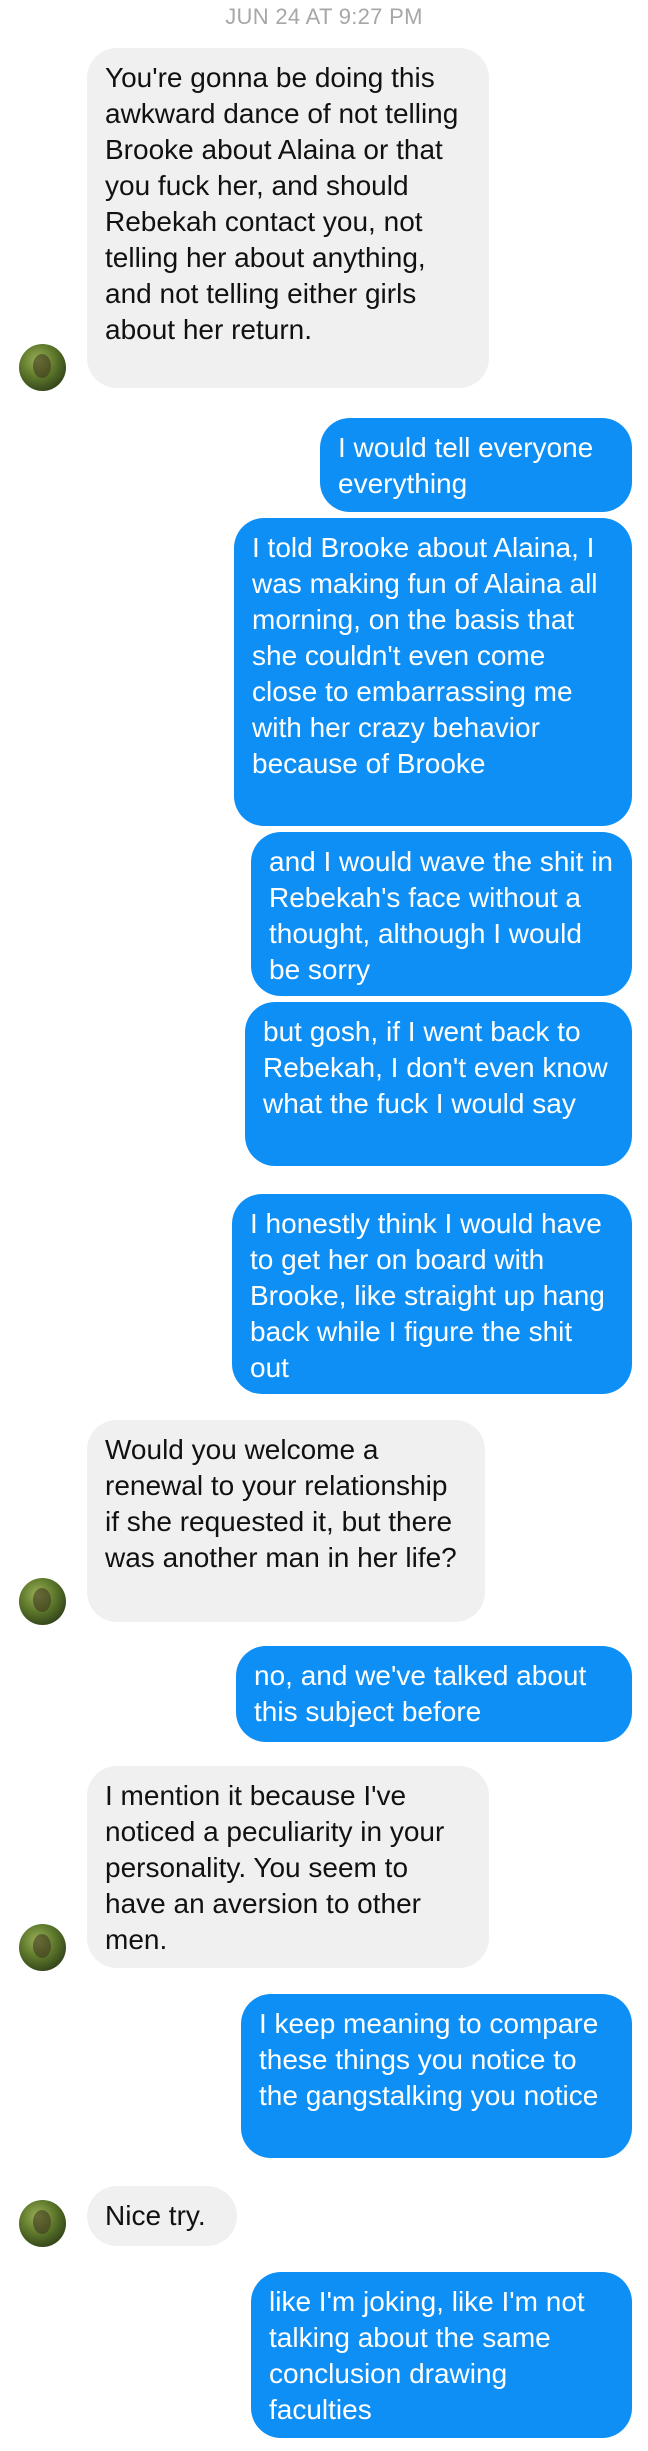 Image resolution: width=648 pixels, height=2451 pixels. What do you see at coordinates (476, 465) in the screenshot?
I see `outgoing-message: I would tell everyone everything` at bounding box center [476, 465].